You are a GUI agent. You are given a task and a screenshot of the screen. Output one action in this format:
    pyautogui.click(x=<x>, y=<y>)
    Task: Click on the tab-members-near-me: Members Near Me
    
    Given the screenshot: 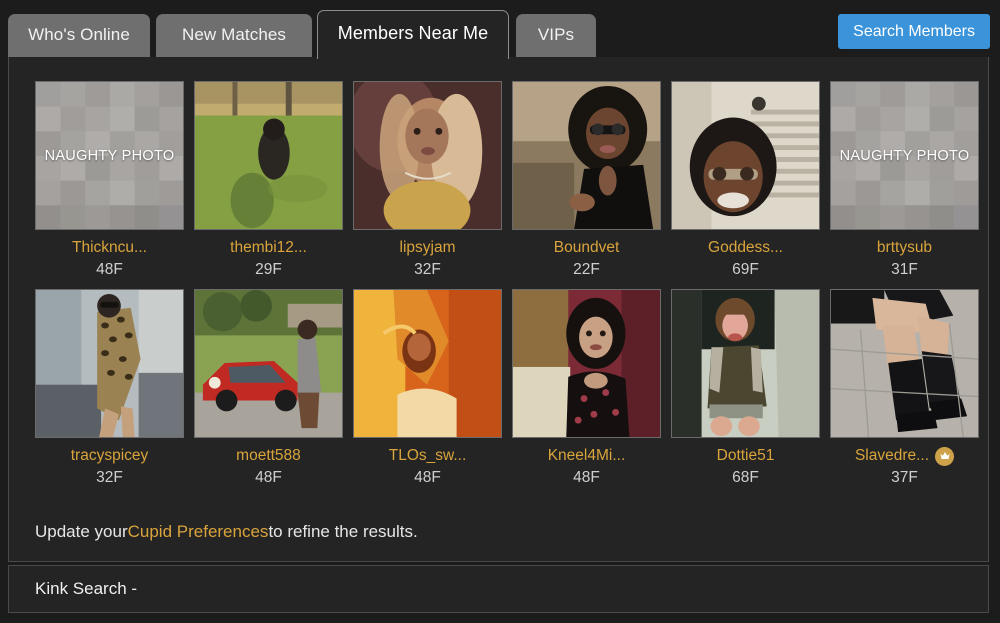 What is the action you would take?
    pyautogui.click(x=413, y=34)
    